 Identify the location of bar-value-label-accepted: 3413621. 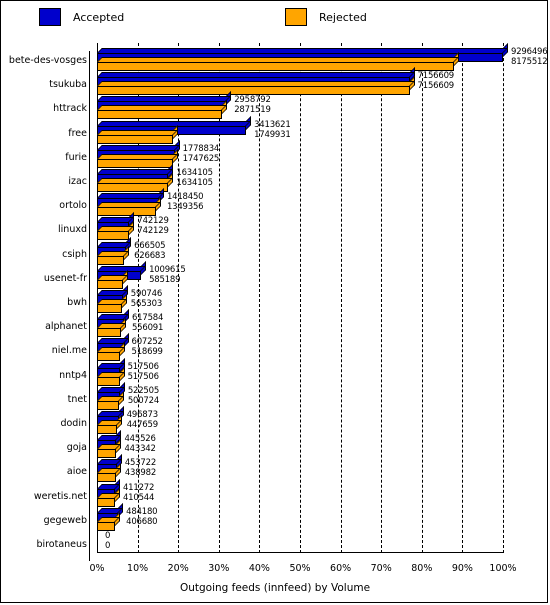
(272, 124).